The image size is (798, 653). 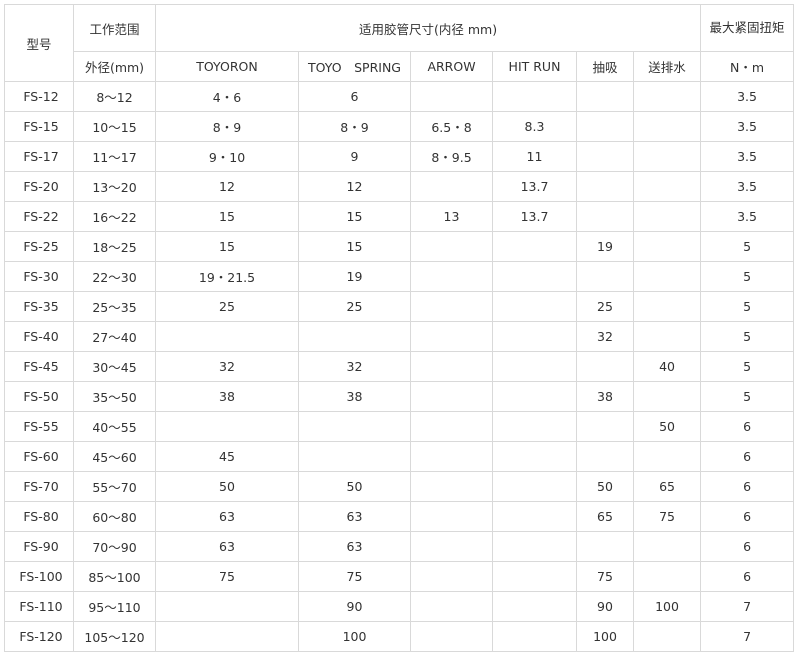 What do you see at coordinates (605, 246) in the screenshot?
I see `cell-suction: 19` at bounding box center [605, 246].